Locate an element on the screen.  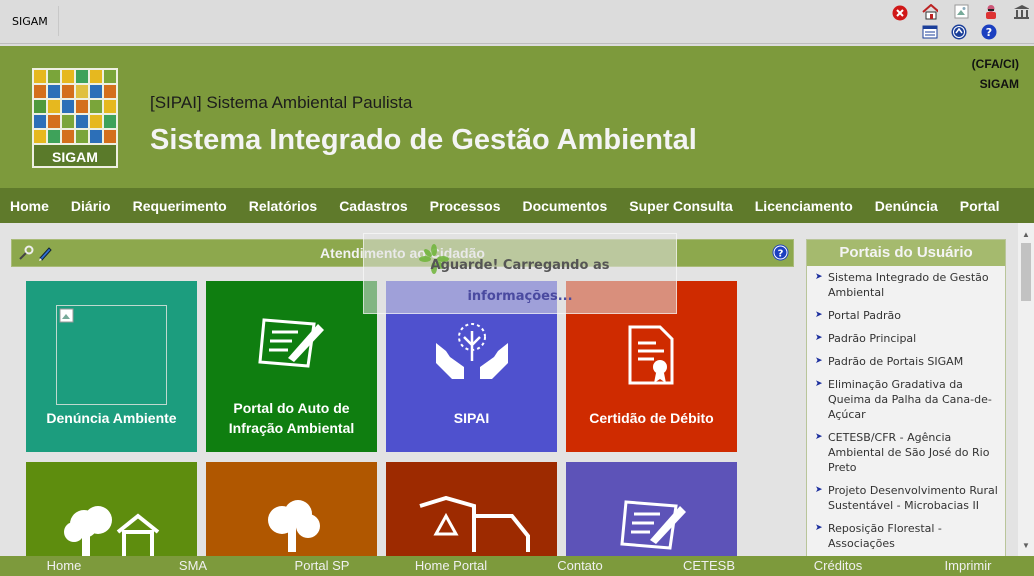
certificate-icon is located at coordinates (651, 355).